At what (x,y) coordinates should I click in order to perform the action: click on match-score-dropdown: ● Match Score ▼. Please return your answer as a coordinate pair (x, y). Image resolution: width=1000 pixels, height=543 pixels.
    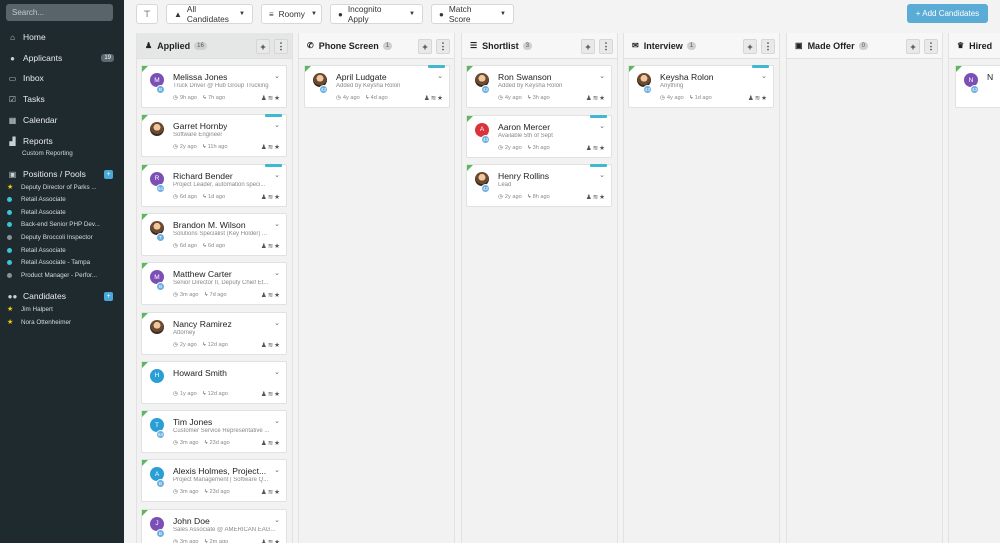
    Looking at the image, I should click on (472, 14).